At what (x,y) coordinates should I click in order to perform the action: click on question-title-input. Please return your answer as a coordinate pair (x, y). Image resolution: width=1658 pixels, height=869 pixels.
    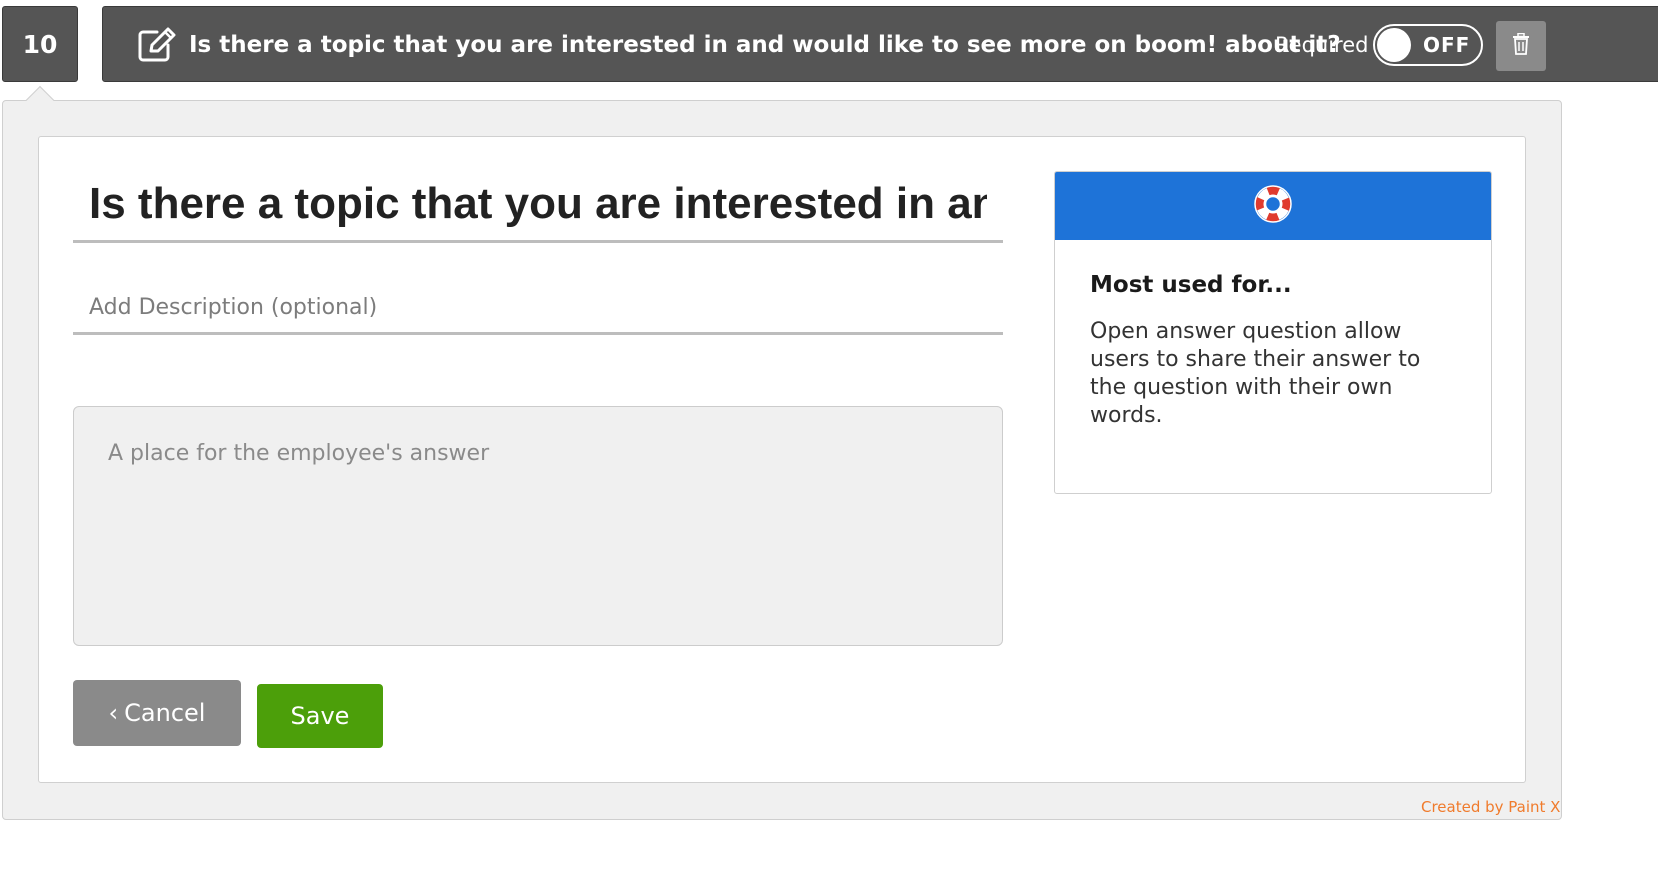
    Looking at the image, I should click on (538, 205).